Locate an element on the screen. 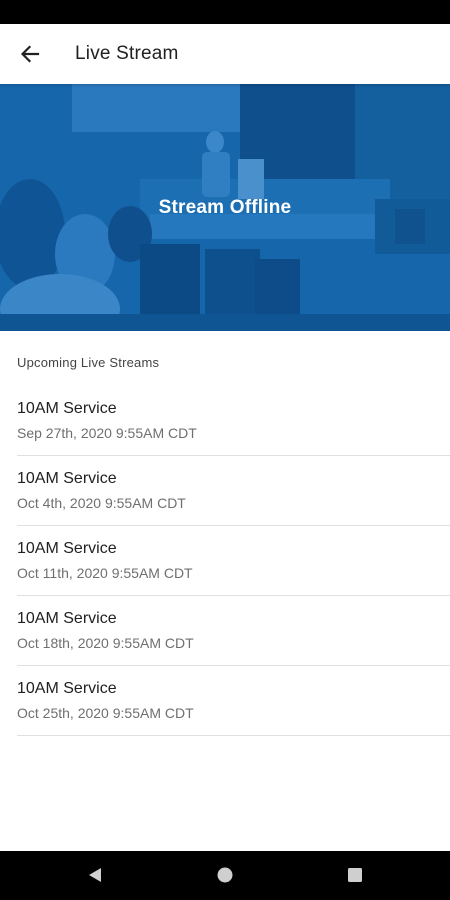 The width and height of the screenshot is (450, 900). system-nav-bar is located at coordinates (225, 875).